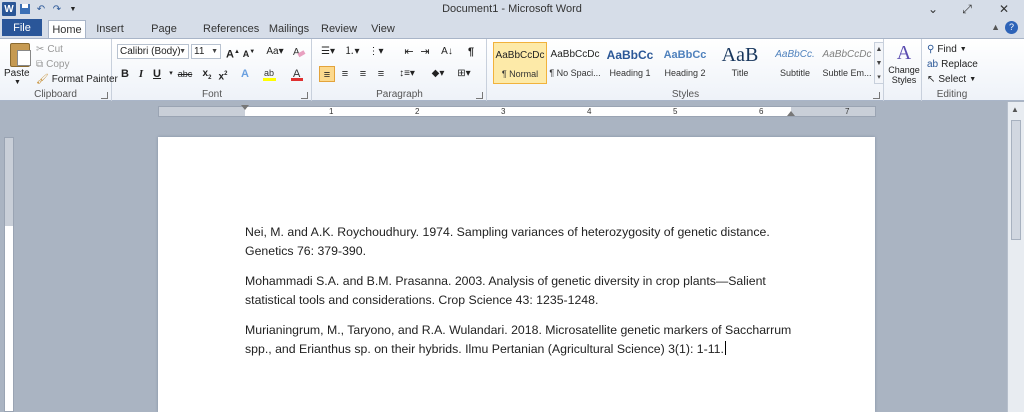 The width and height of the screenshot is (1024, 412). I want to click on find-button: ⚲ Find ▼, so click(947, 49).